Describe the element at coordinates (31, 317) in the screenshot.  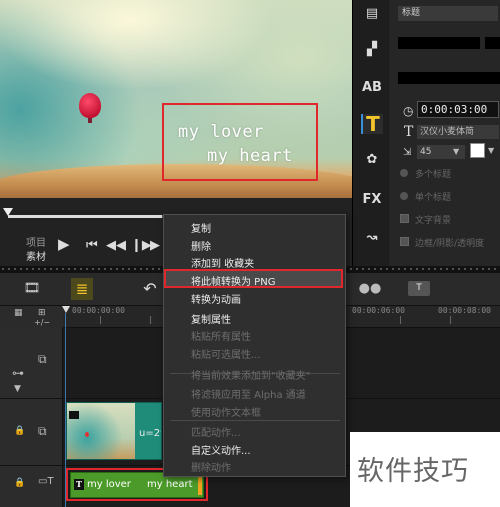
I see `ruler-controls: ▦ ⊞ +/−` at that location.